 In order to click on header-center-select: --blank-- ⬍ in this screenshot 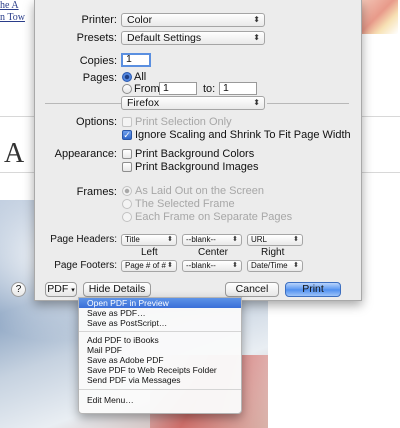, I will do `click(212, 240)`.